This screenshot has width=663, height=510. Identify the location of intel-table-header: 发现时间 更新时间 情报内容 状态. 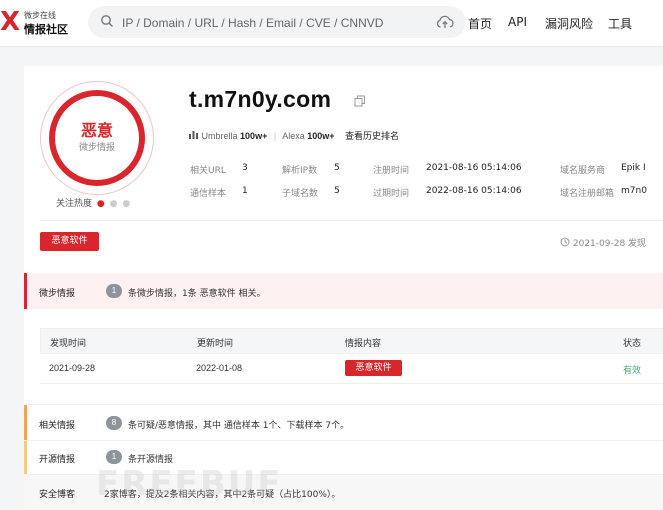
(351, 341).